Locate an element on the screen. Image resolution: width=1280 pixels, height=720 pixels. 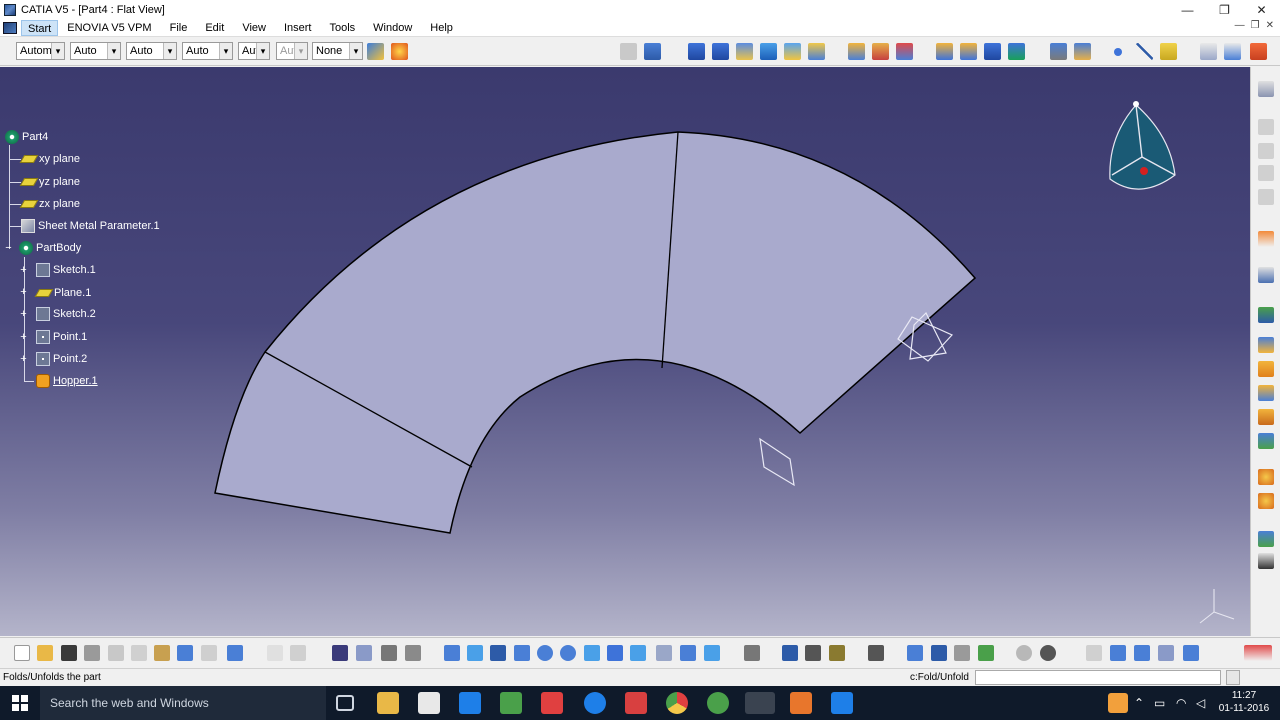
menu-edit: Edit is located at coordinates (214, 28).